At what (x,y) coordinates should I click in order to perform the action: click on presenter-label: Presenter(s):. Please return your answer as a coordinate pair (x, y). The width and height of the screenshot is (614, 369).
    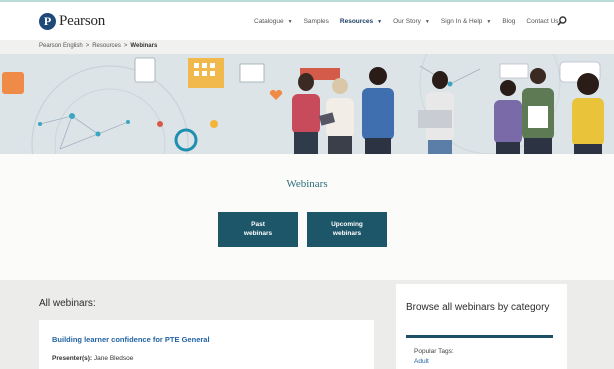
    Looking at the image, I should click on (72, 358).